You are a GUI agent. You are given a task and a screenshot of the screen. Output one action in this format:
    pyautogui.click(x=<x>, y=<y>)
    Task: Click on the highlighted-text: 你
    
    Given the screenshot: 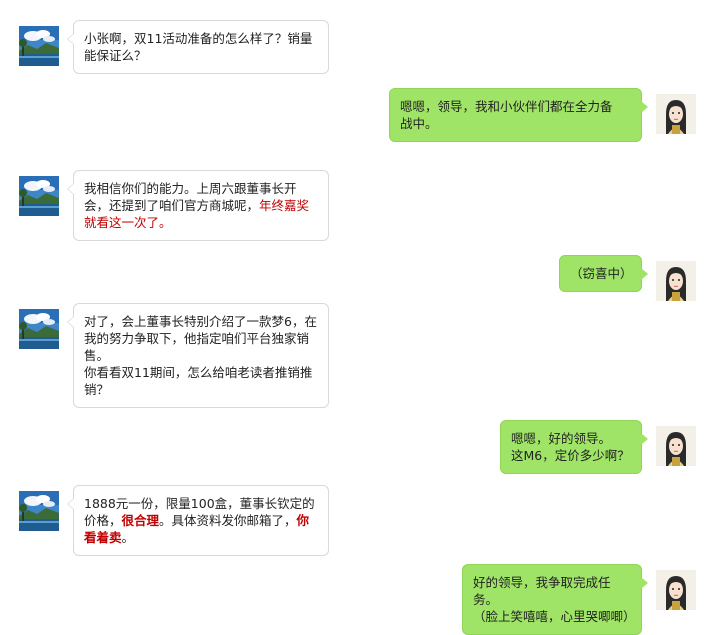 What is the action you would take?
    pyautogui.click(x=303, y=520)
    